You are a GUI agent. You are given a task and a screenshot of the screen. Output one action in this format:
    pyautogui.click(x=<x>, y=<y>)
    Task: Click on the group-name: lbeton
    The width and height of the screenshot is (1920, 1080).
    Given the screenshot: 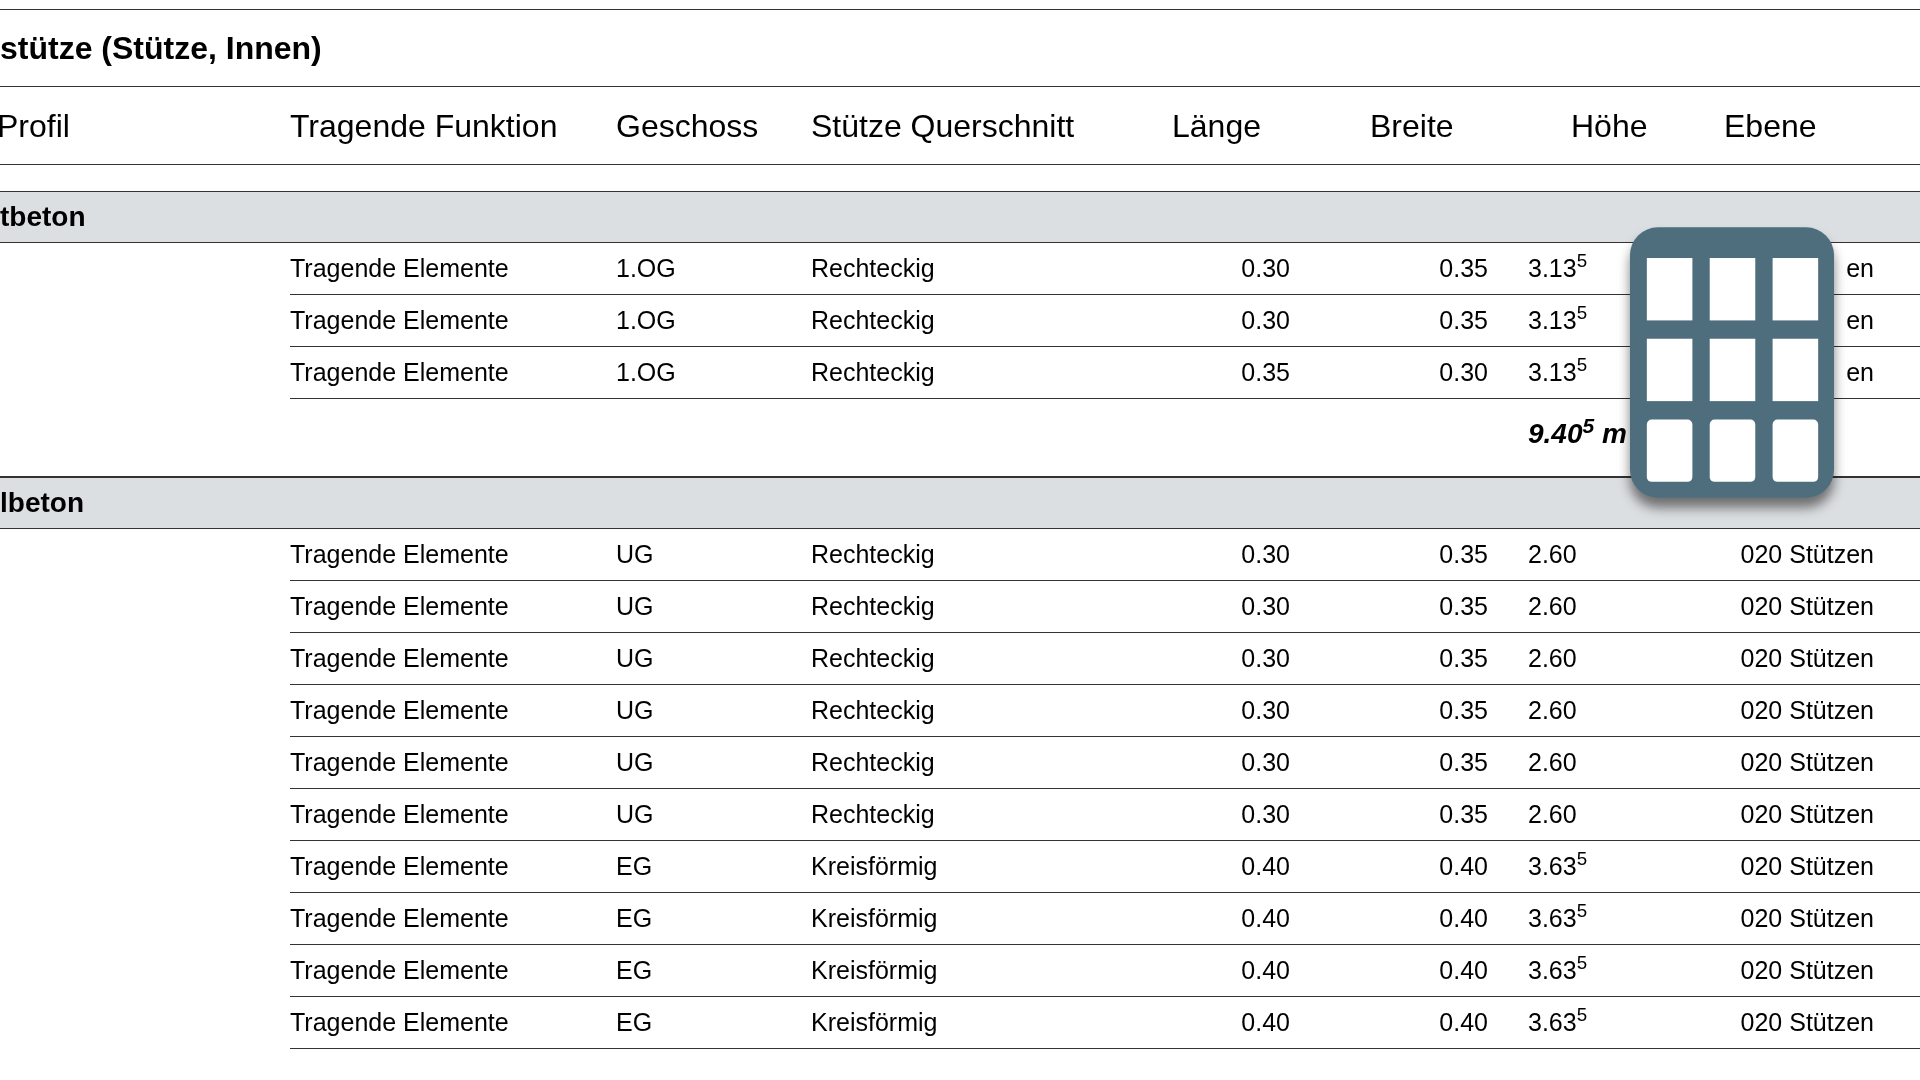 What is the action you would take?
    pyautogui.click(x=42, y=503)
    